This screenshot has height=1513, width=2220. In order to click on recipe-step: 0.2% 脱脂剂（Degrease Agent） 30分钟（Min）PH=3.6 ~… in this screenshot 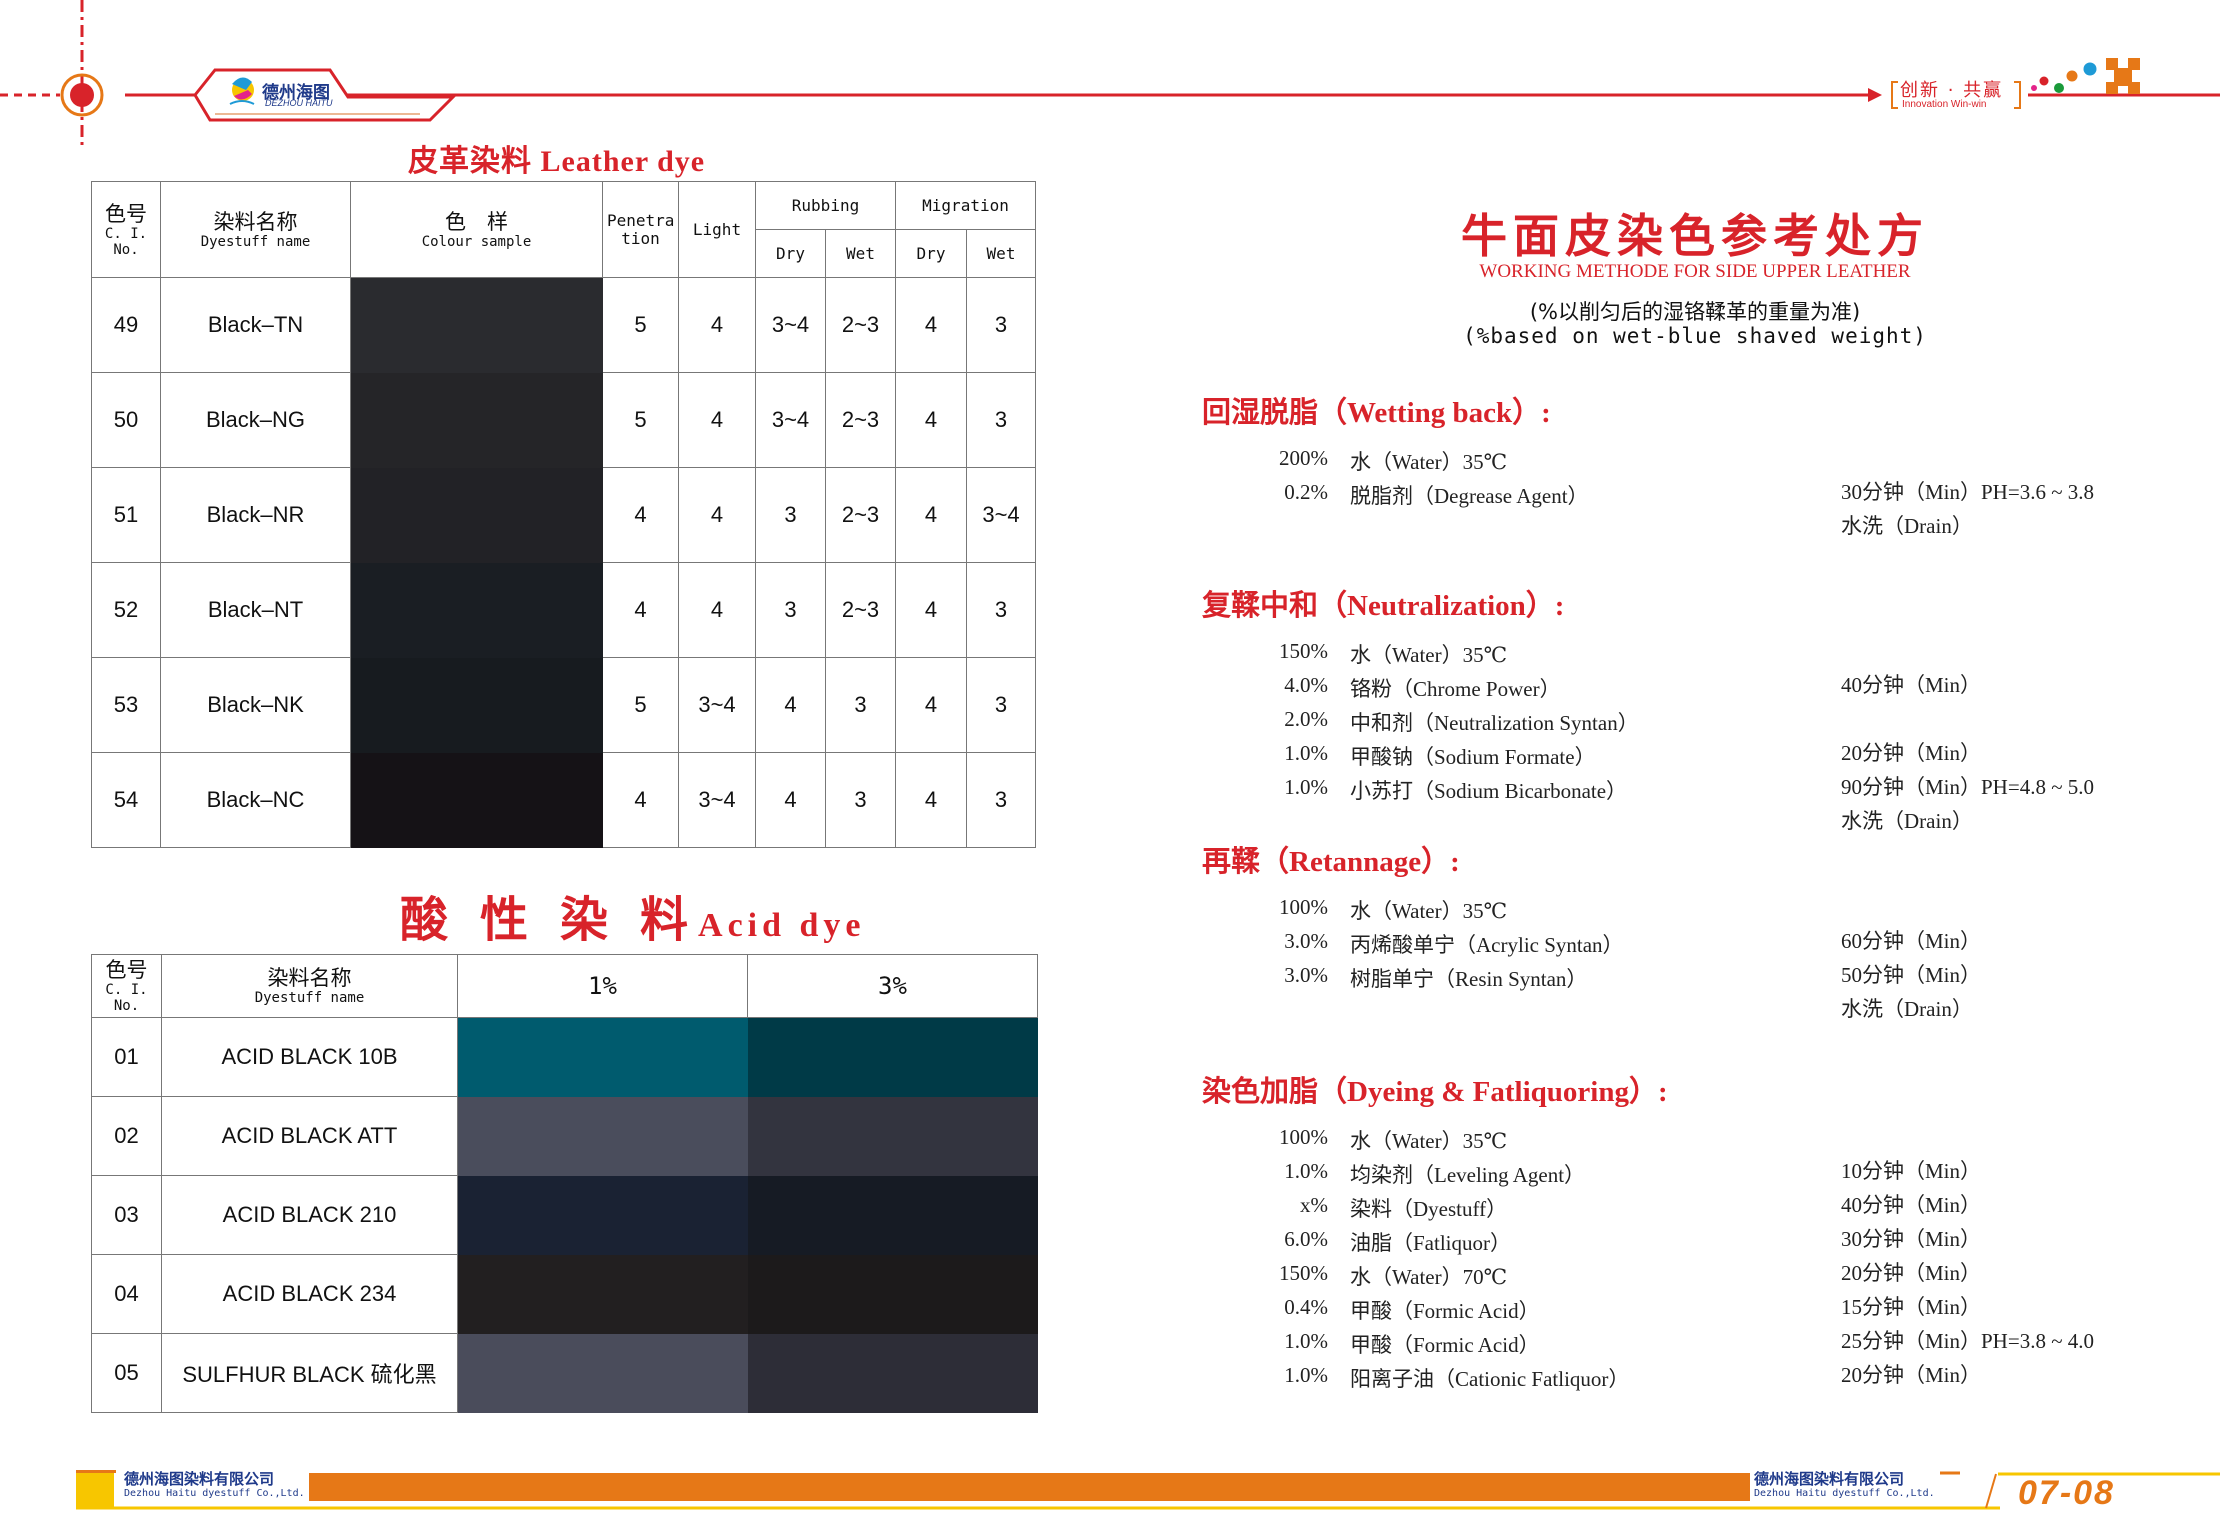, I will do `click(1697, 497)`.